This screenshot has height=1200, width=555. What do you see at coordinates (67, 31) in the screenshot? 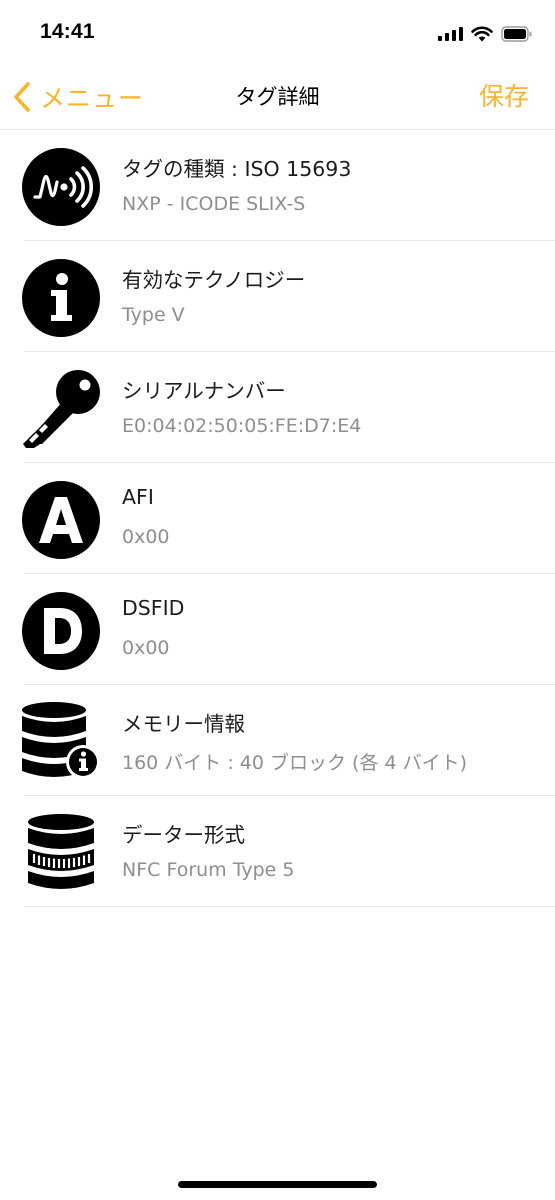
I see `status-time: 14:41` at bounding box center [67, 31].